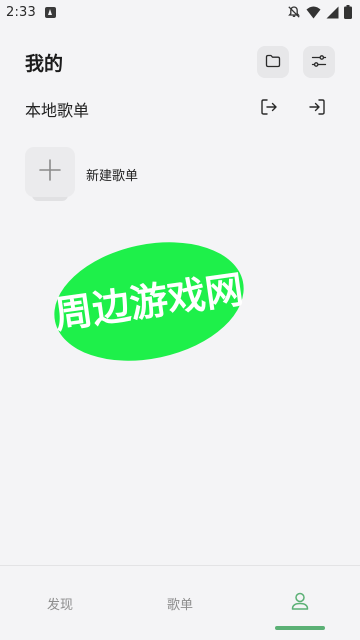  What do you see at coordinates (50, 12) in the screenshot?
I see `app-notification-icon` at bounding box center [50, 12].